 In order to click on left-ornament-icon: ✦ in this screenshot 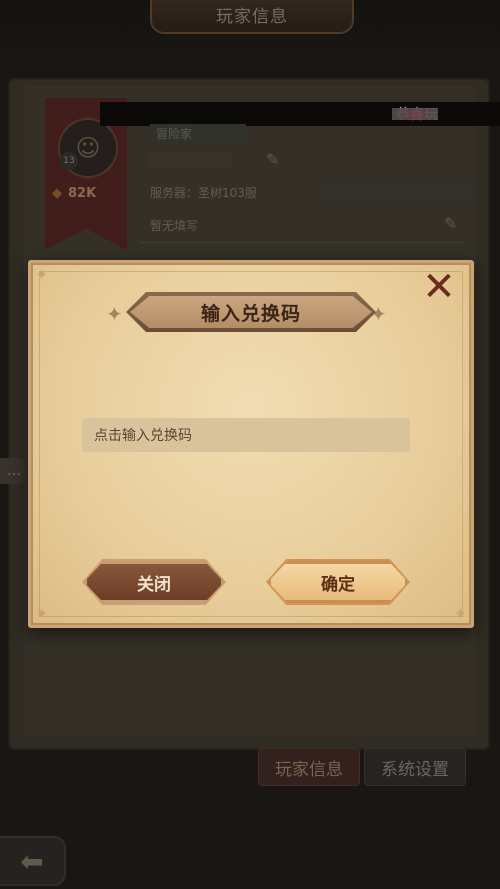, I will do `click(114, 314)`.